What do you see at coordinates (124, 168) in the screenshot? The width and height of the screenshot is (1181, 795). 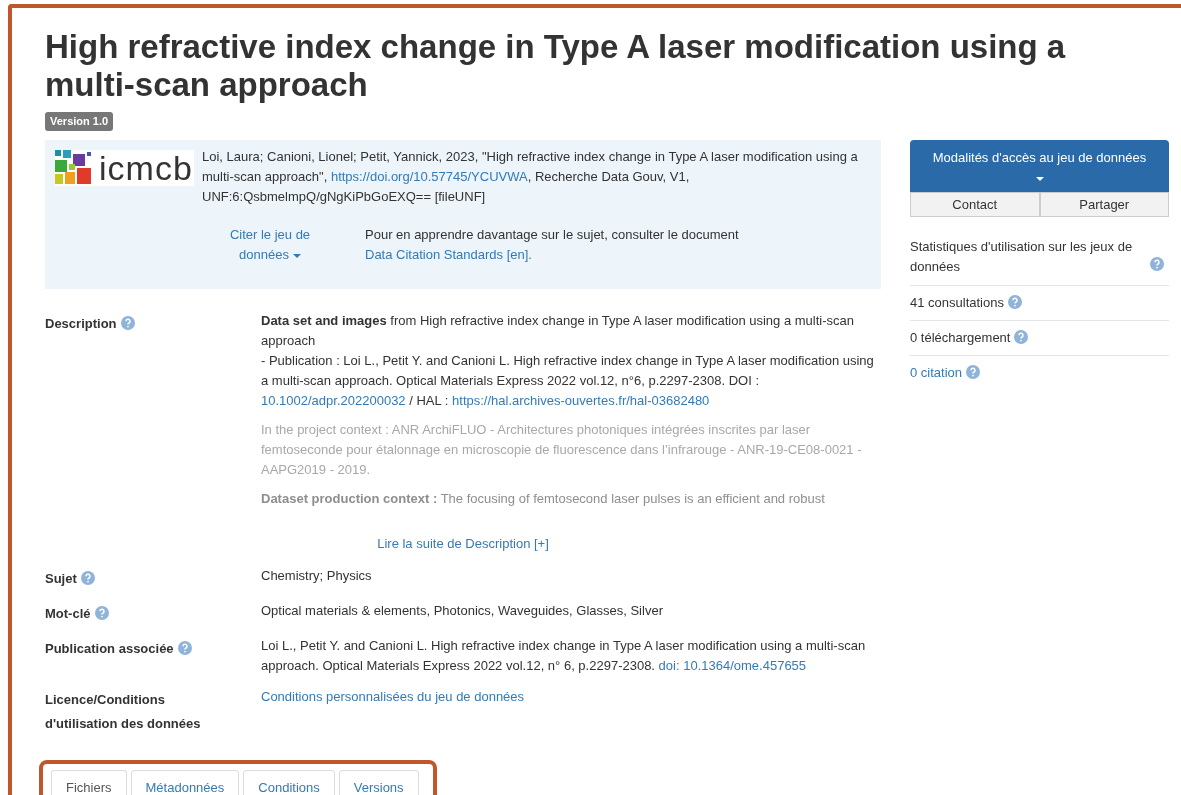 I see `logo-drawing: icmcb` at bounding box center [124, 168].